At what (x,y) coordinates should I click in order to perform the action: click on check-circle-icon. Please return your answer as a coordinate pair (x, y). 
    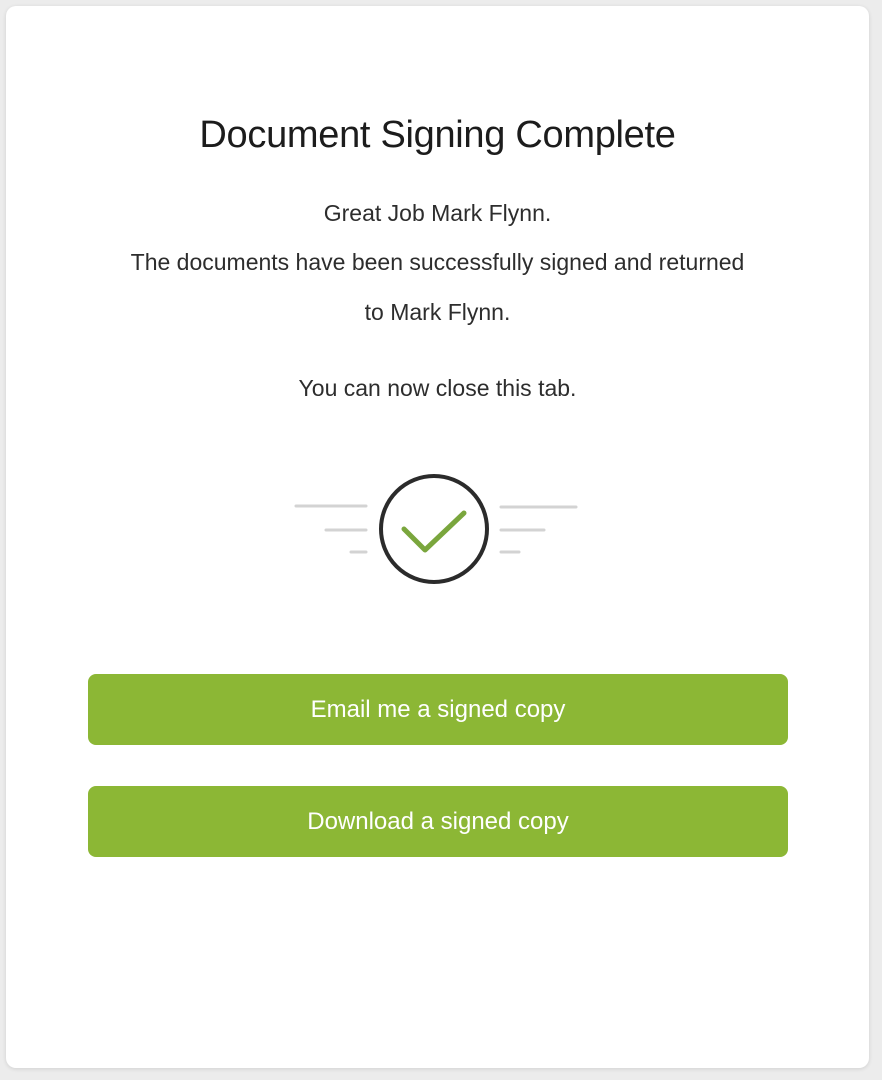
    Looking at the image, I should click on (436, 529).